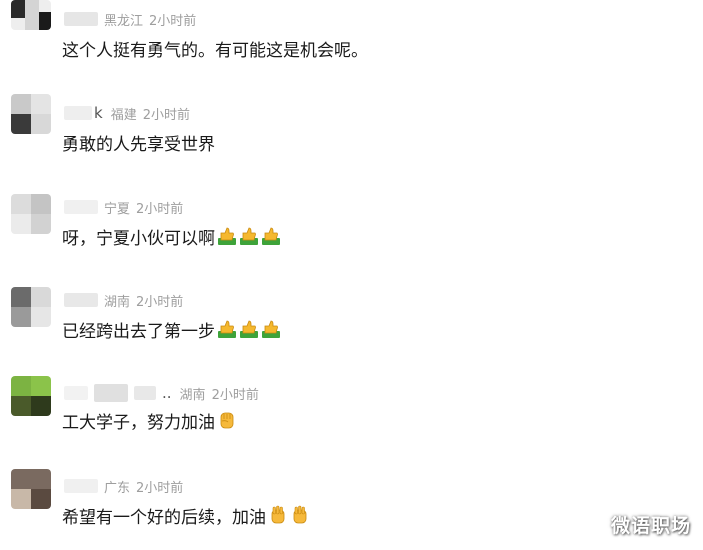 The image size is (703, 550). Describe the element at coordinates (171, 329) in the screenshot. I see `comment-text: 已经跨出去了第一步` at that location.